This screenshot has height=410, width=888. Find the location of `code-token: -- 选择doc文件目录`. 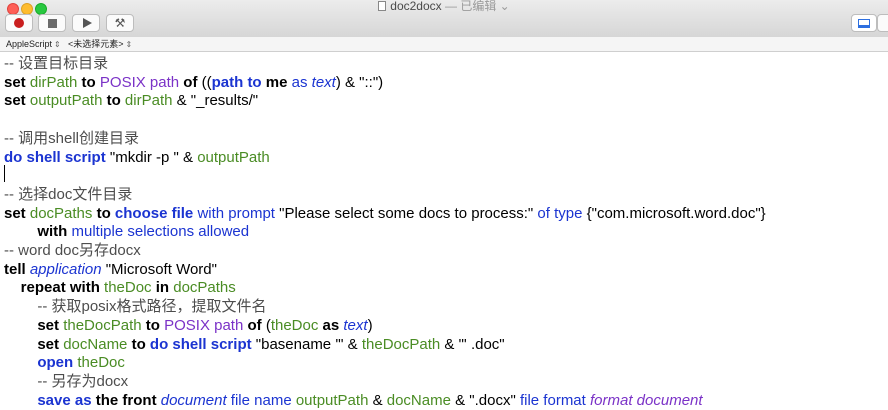

code-token: -- 选择doc文件目录 is located at coordinates (68, 194).